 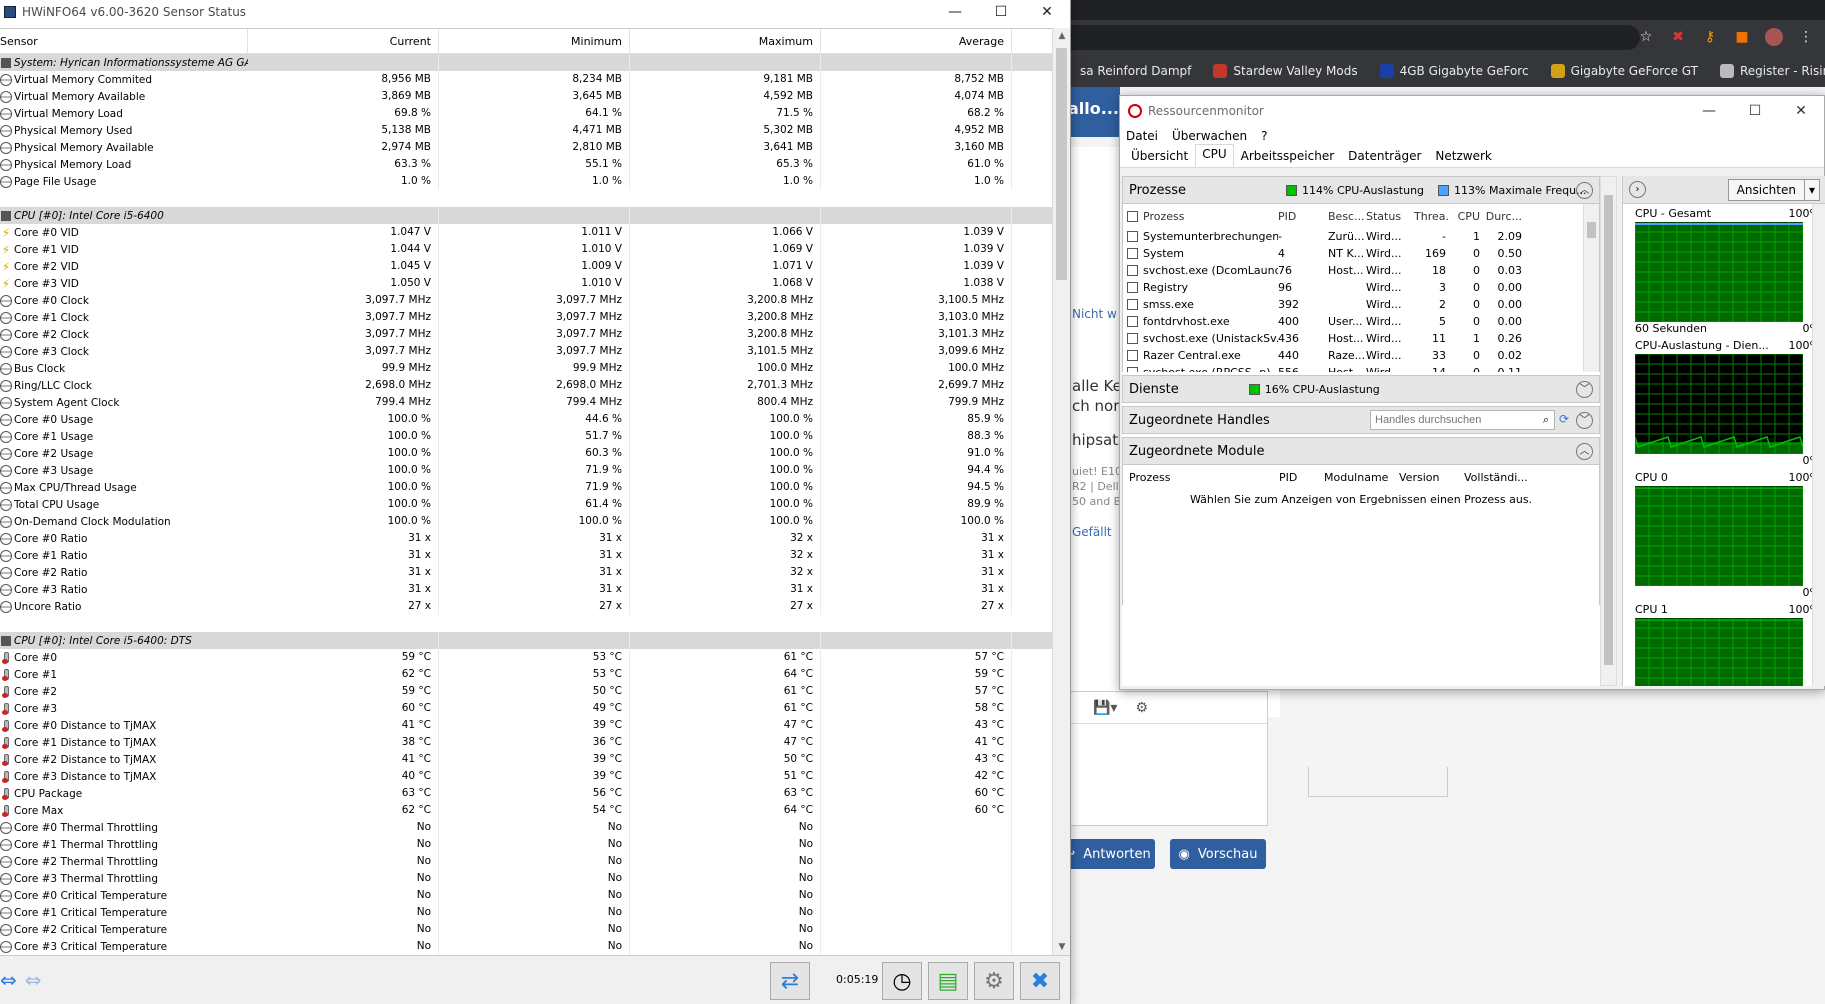 What do you see at coordinates (526, 674) in the screenshot?
I see `sensor-row: Core #1 62 °C 53 °C 64 °C 59 °C` at bounding box center [526, 674].